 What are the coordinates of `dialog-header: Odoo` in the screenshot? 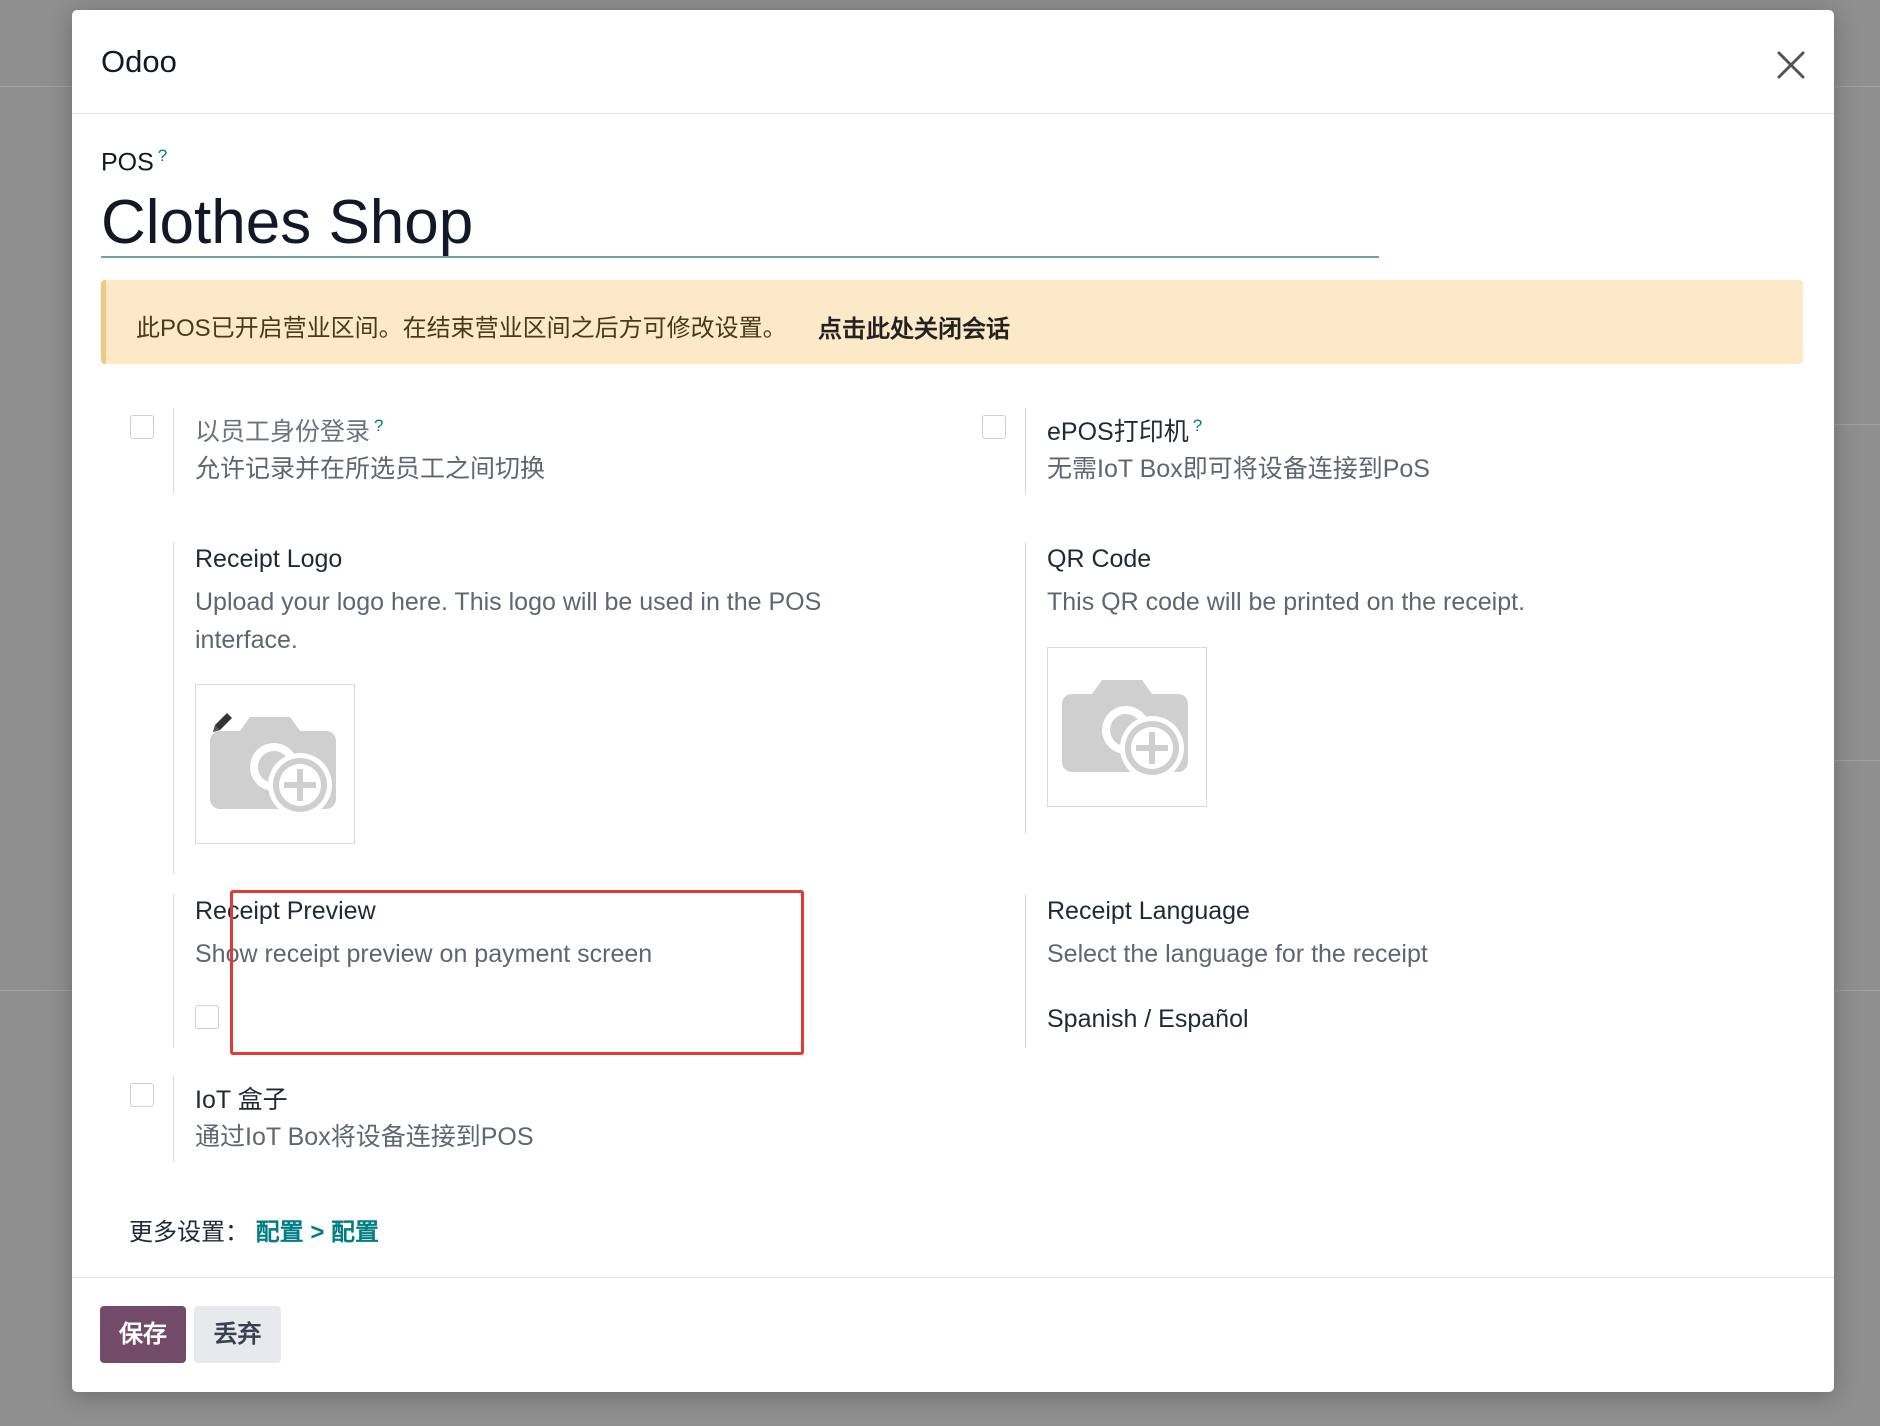 It's located at (953, 62).